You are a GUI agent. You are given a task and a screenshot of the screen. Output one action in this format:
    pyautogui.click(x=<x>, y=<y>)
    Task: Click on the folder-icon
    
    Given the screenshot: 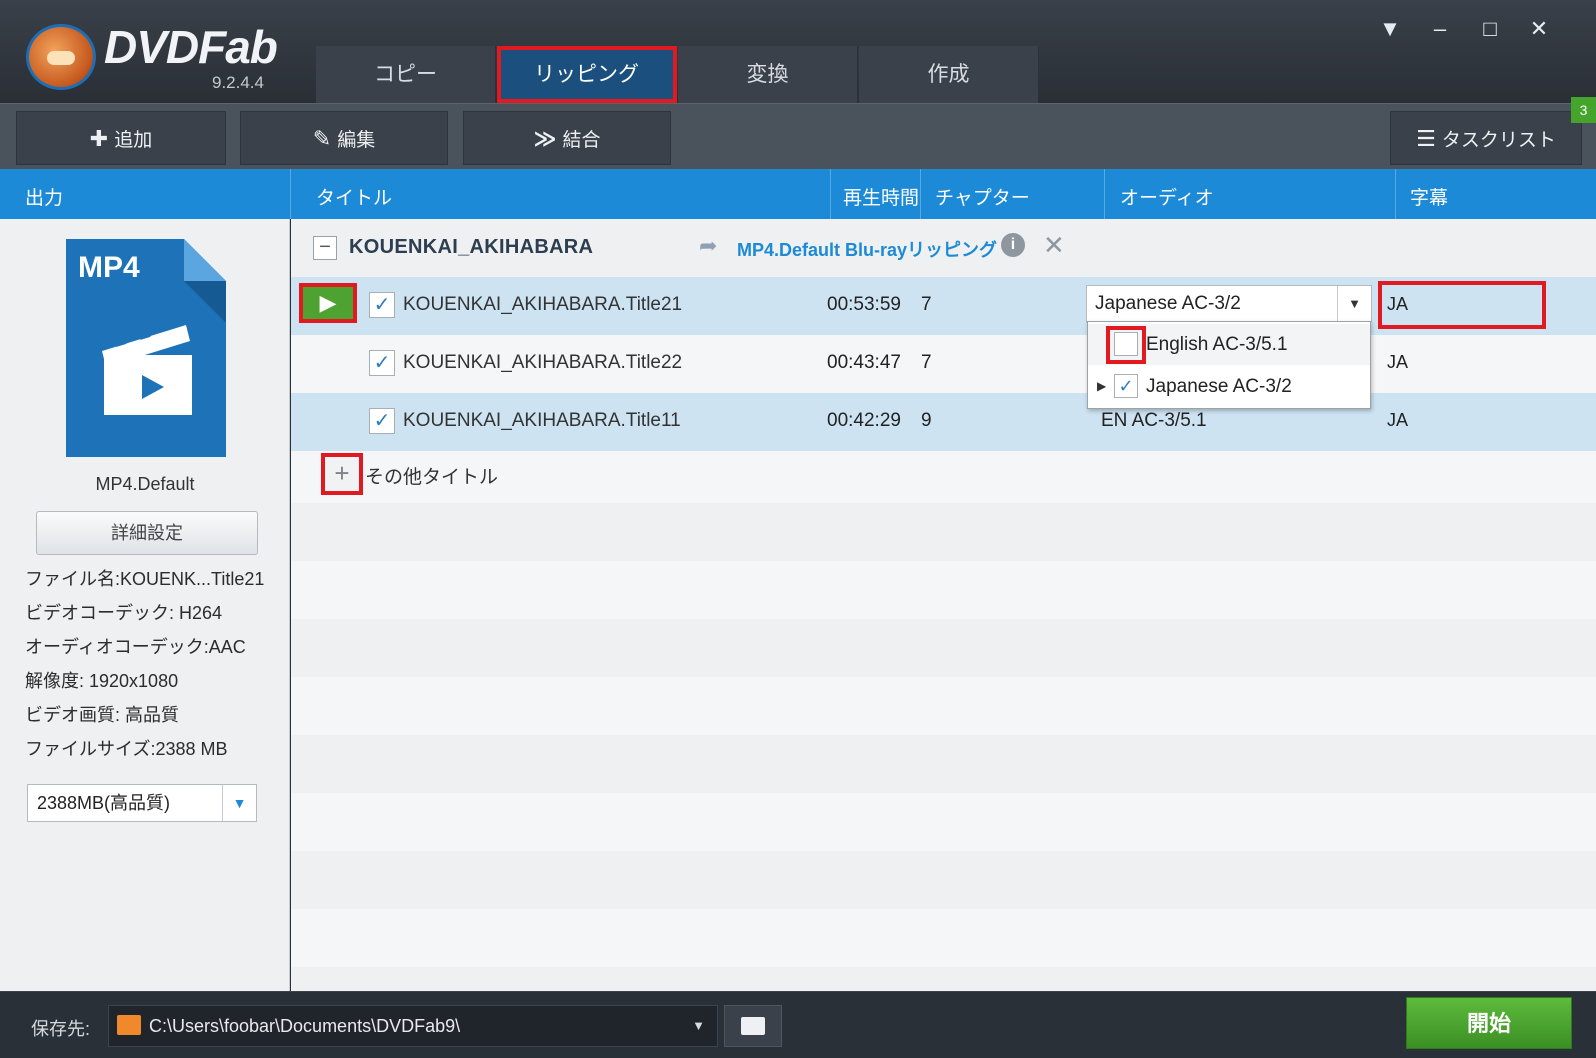 What is the action you would take?
    pyautogui.click(x=129, y=1025)
    